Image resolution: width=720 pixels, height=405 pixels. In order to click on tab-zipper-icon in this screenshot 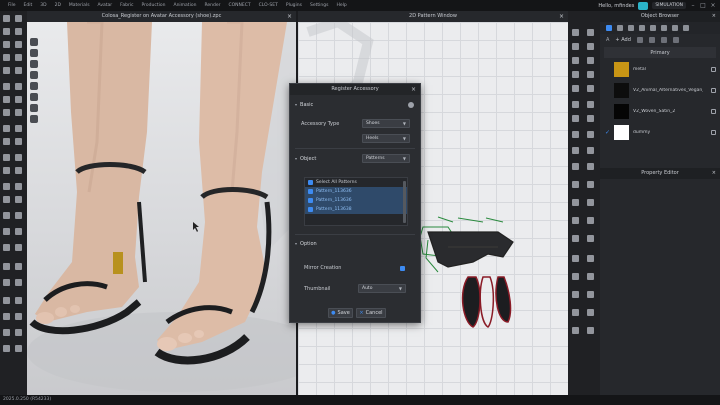, I will do `click(642, 28)`.